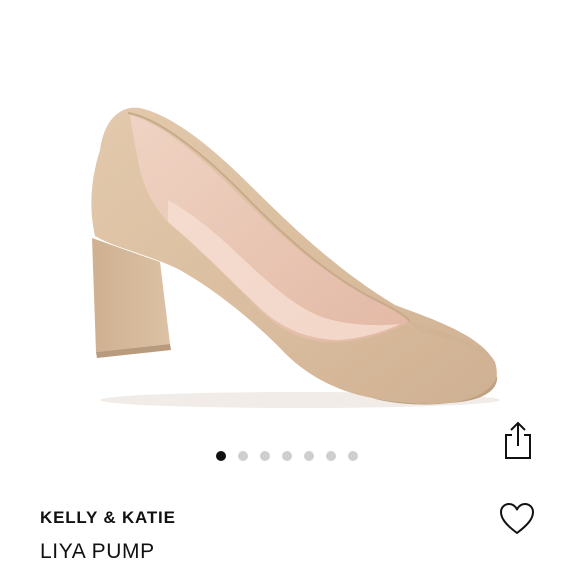 The width and height of the screenshot is (580, 580). What do you see at coordinates (108, 518) in the screenshot?
I see `brand-name: KELLY & KATIE` at bounding box center [108, 518].